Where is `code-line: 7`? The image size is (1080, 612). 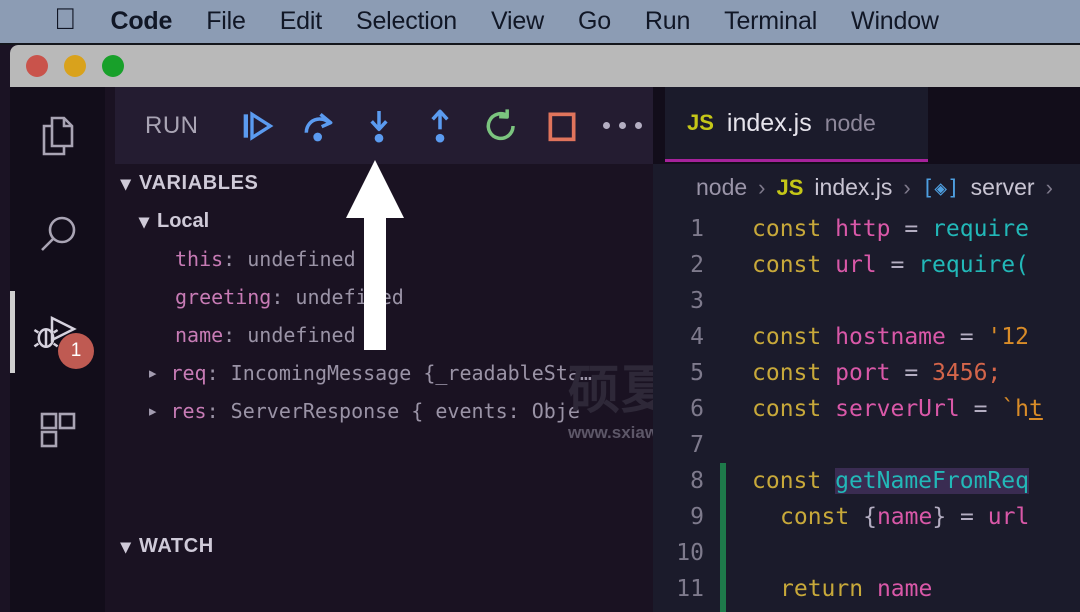
code-line: 7 is located at coordinates (866, 445).